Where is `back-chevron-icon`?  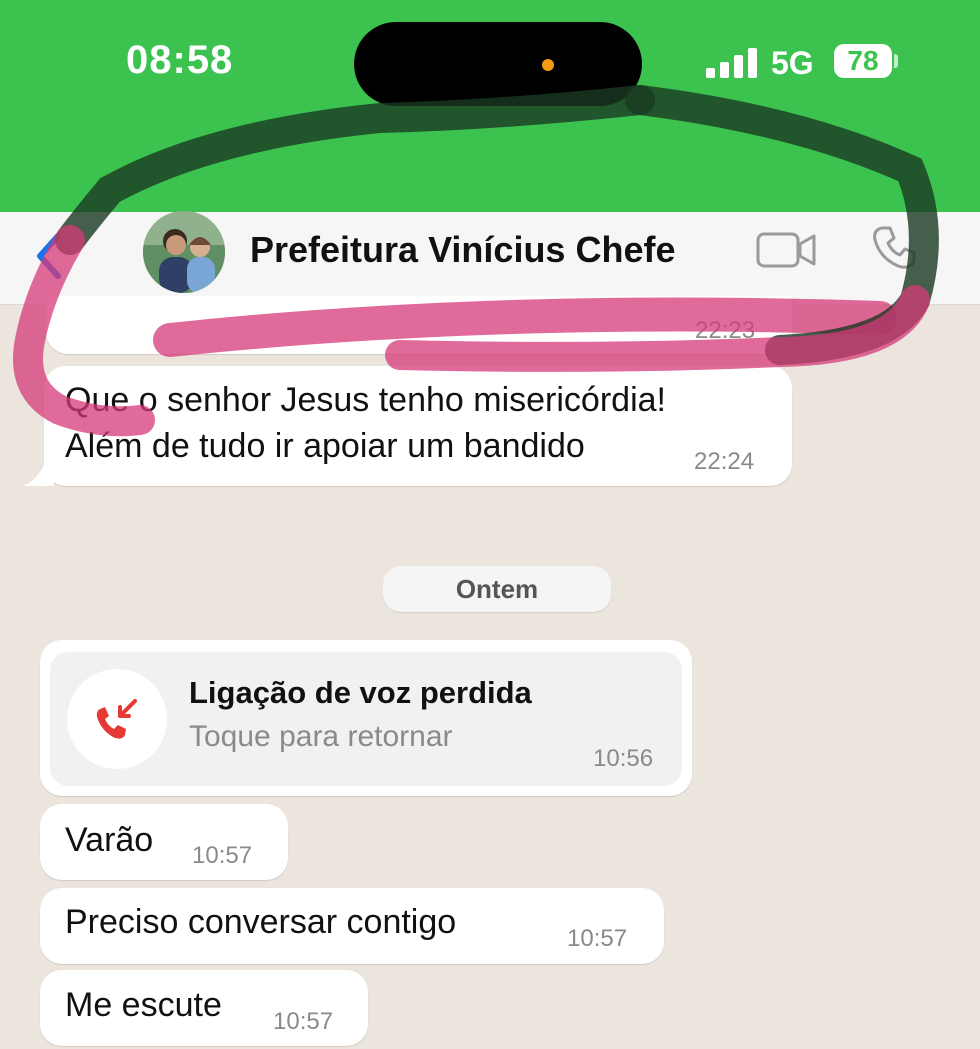
back-chevron-icon is located at coordinates (48, 256).